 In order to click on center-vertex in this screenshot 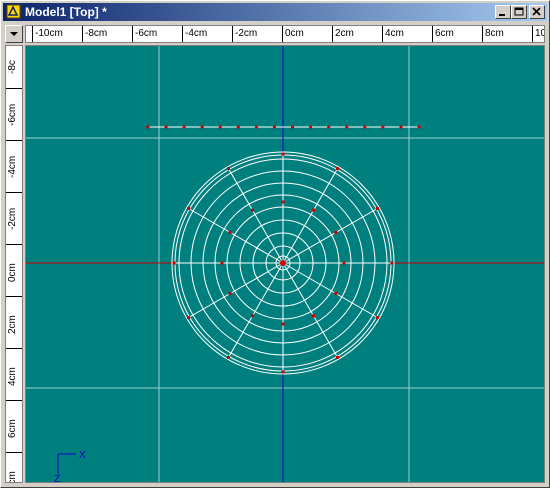, I will do `click(283, 263)`.